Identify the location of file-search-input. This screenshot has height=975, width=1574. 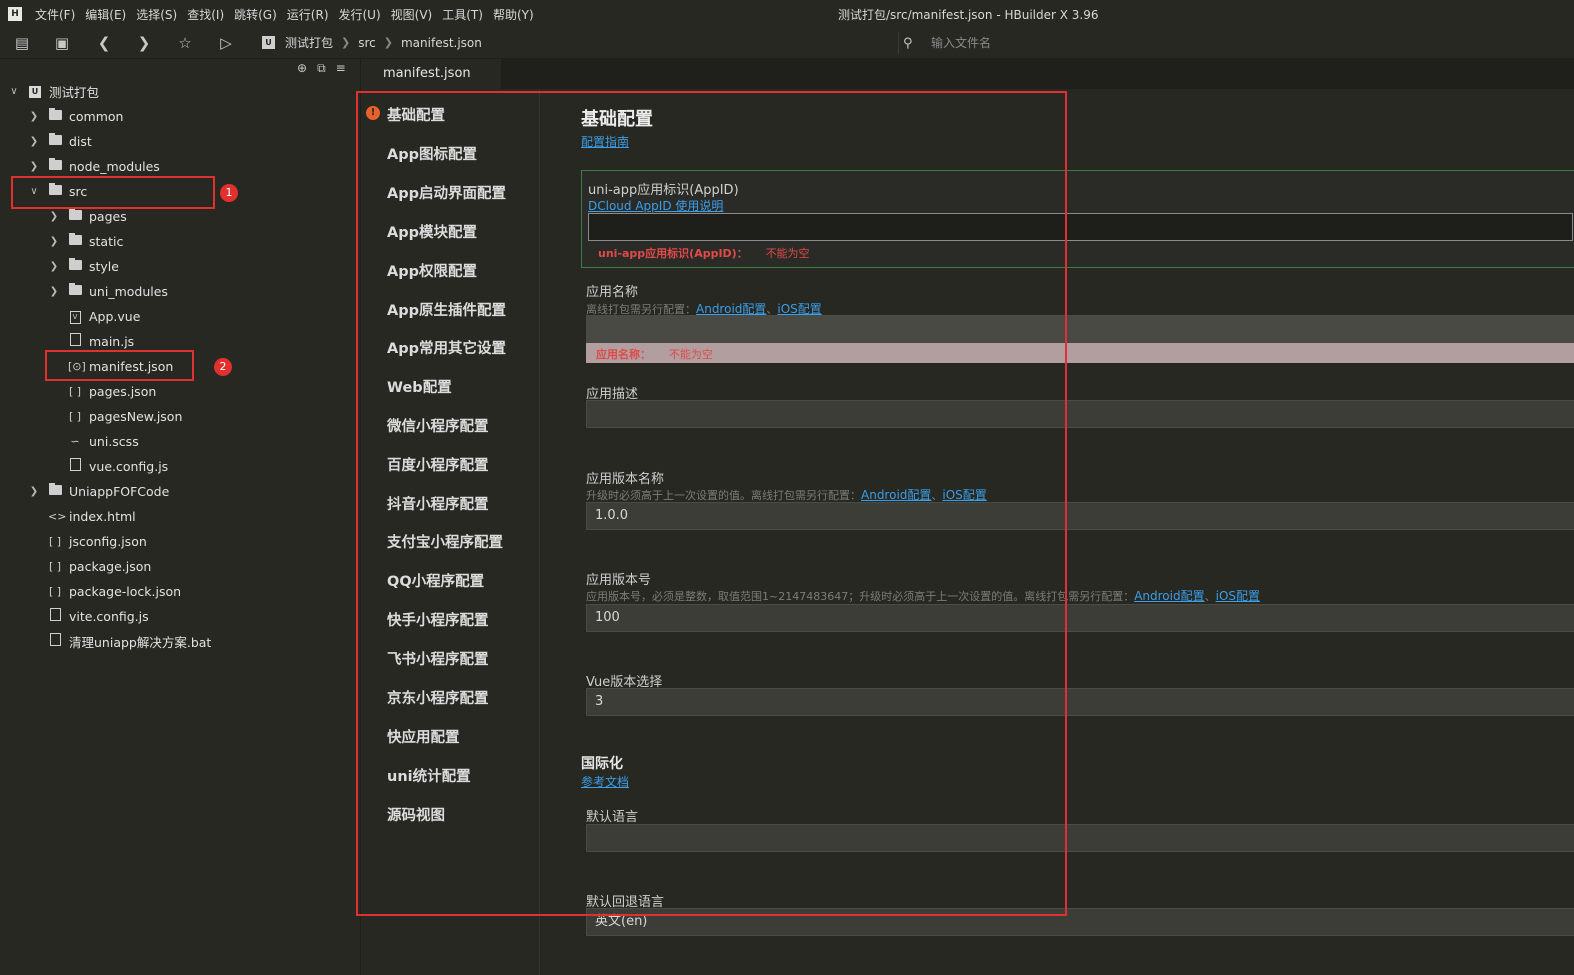
(1231, 43).